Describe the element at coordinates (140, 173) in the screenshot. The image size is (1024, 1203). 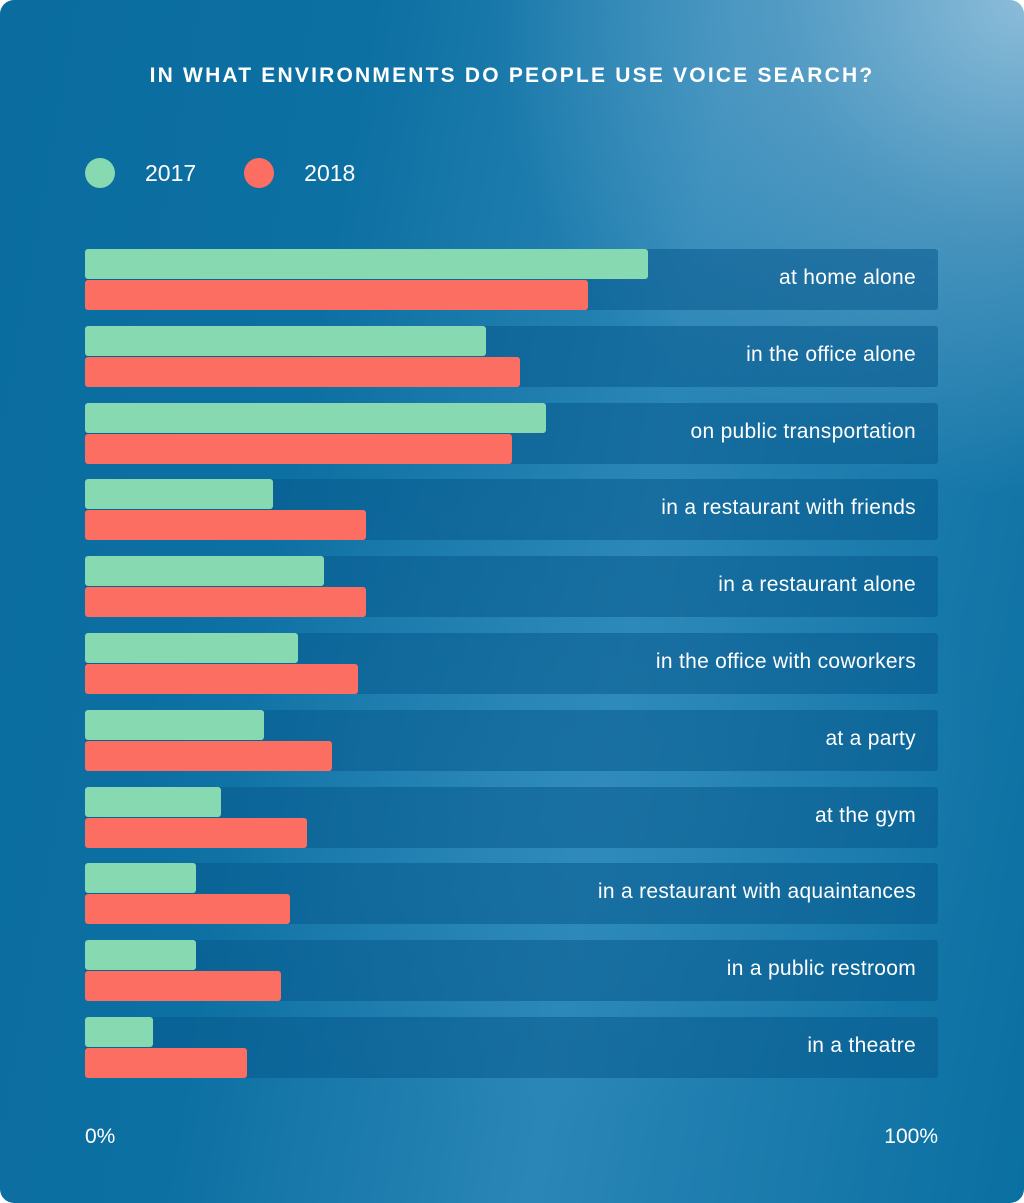
I see `legend-item-2017: 2017` at that location.